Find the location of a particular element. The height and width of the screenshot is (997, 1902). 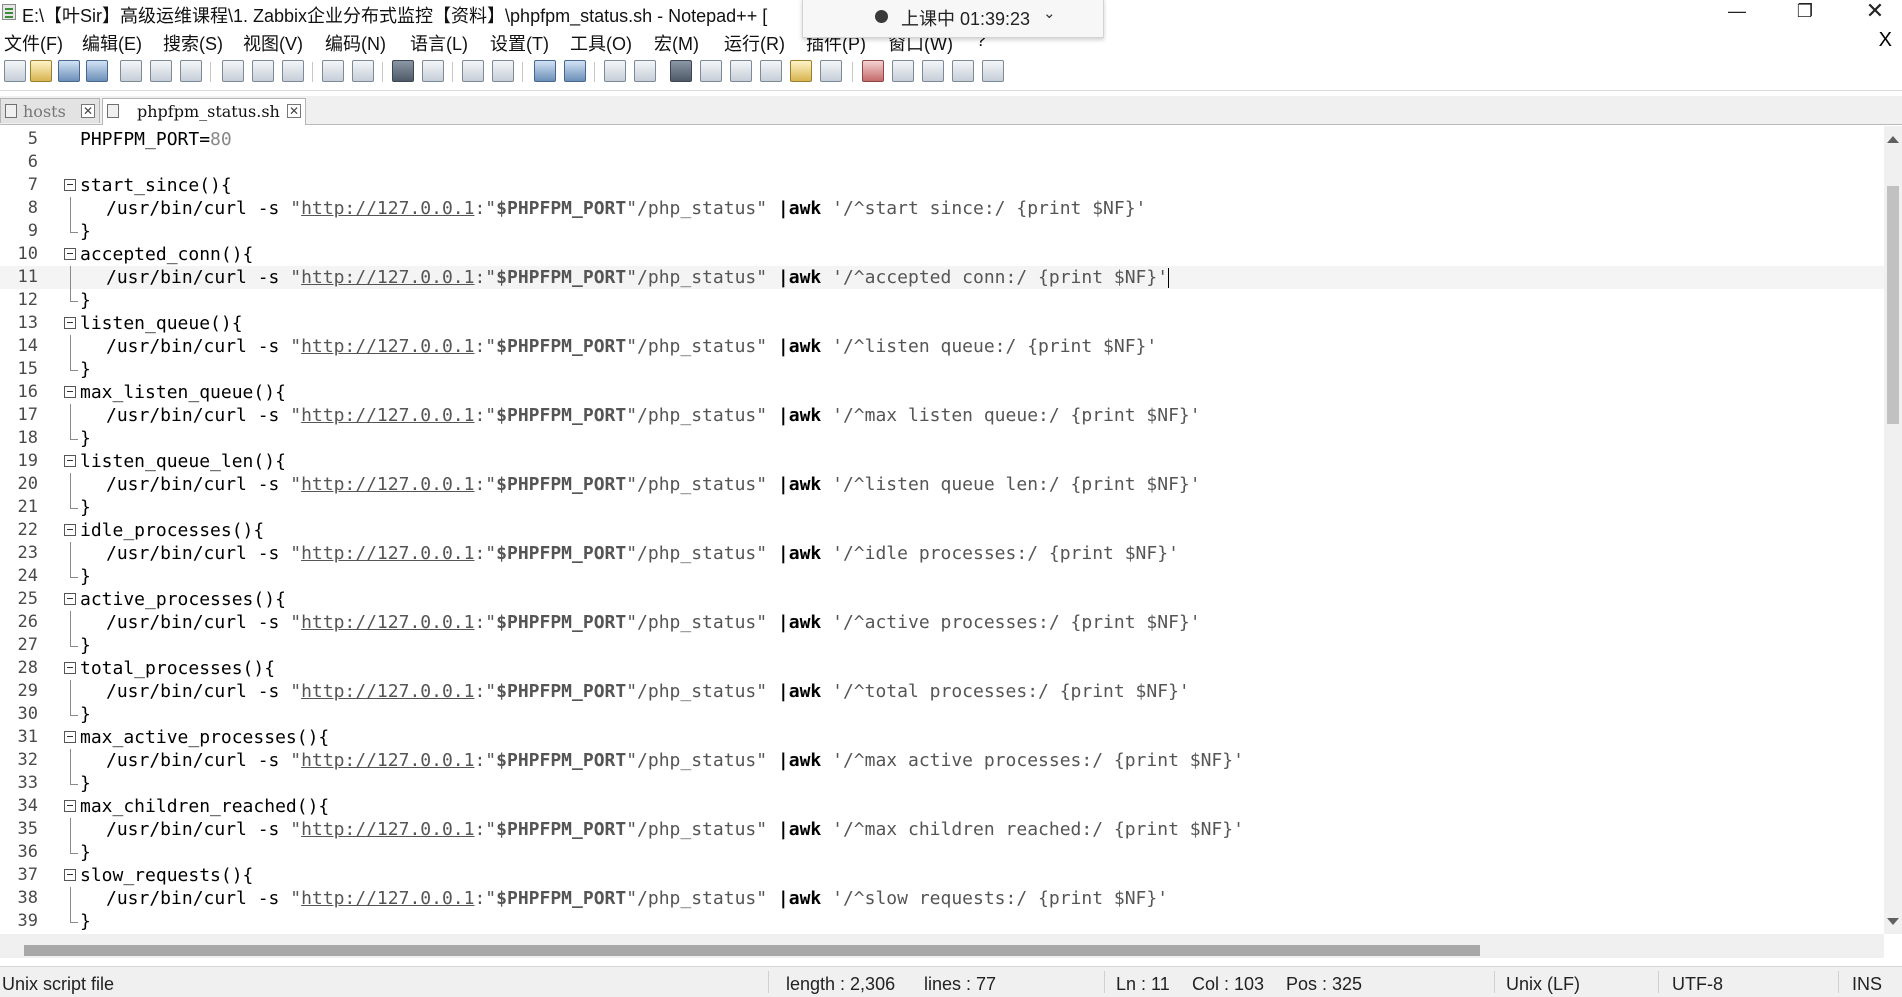

sync-vertical-icon is located at coordinates (545, 71).